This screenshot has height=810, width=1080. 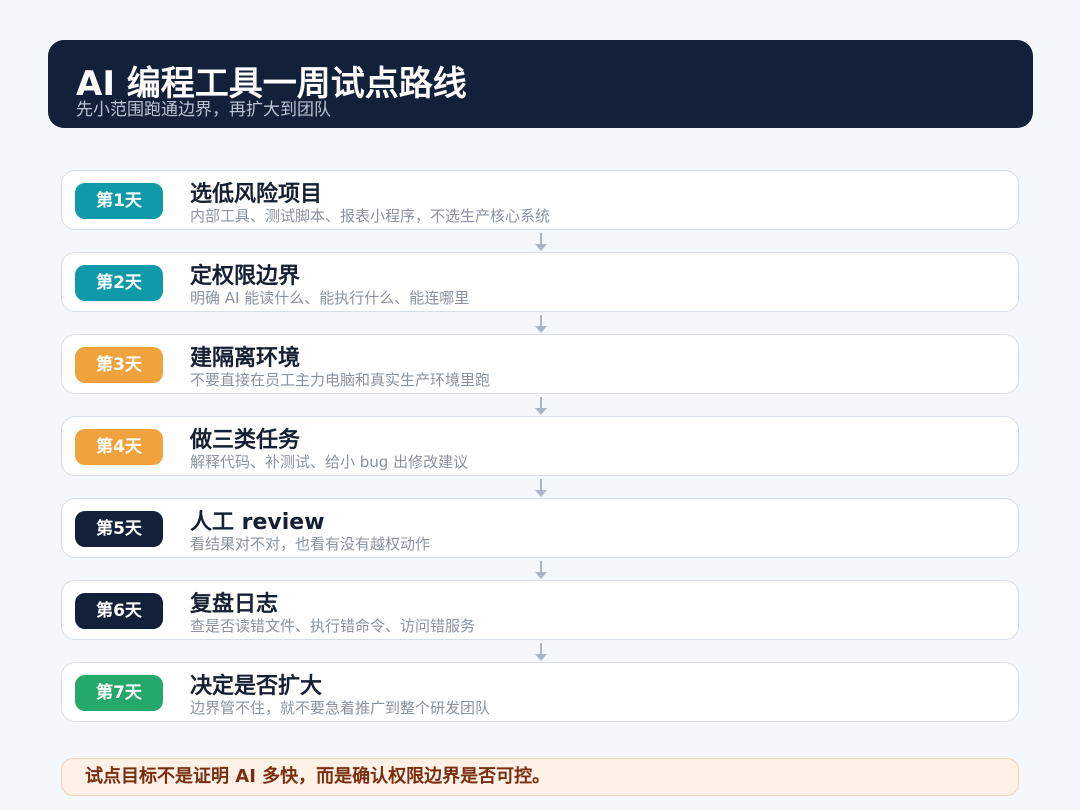 I want to click on step-title: 建隔离环境, so click(x=245, y=358).